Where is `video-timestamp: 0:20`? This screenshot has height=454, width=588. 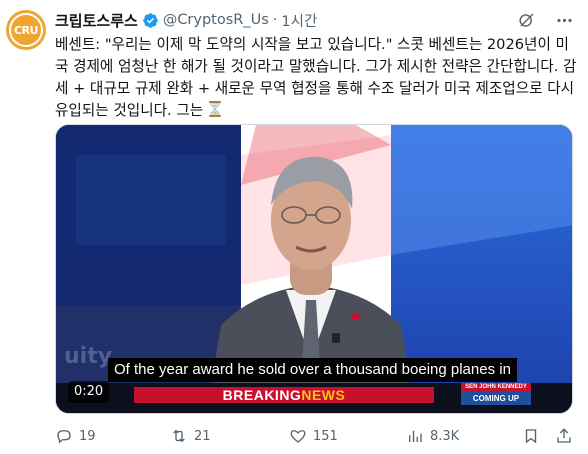 video-timestamp: 0:20 is located at coordinates (89, 392).